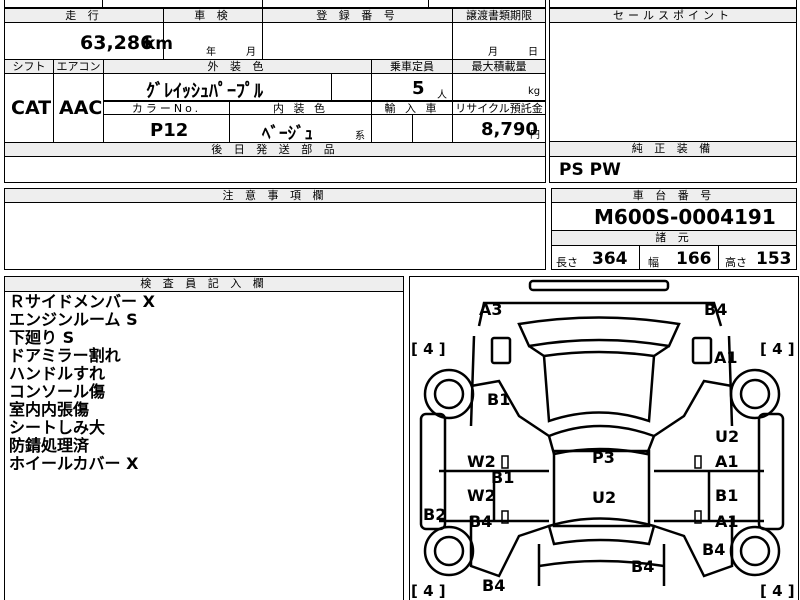 Image resolution: width=800 pixels, height=600 pixels. Describe the element at coordinates (204, 91) in the screenshot. I see `exterior-color-value: ｸﾞﾚｲｯｼｭﾊﾟｰﾌﾟﾙ` at that location.